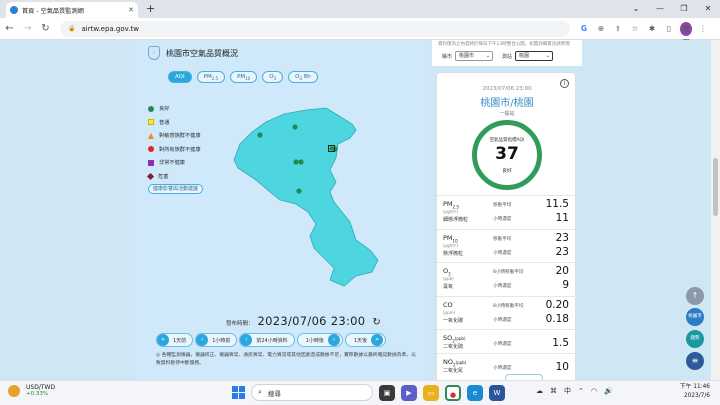 The height and width of the screenshot is (405, 720). Describe the element at coordinates (151, 135) in the screenshot. I see `sensitive-triangle-icon` at that location.